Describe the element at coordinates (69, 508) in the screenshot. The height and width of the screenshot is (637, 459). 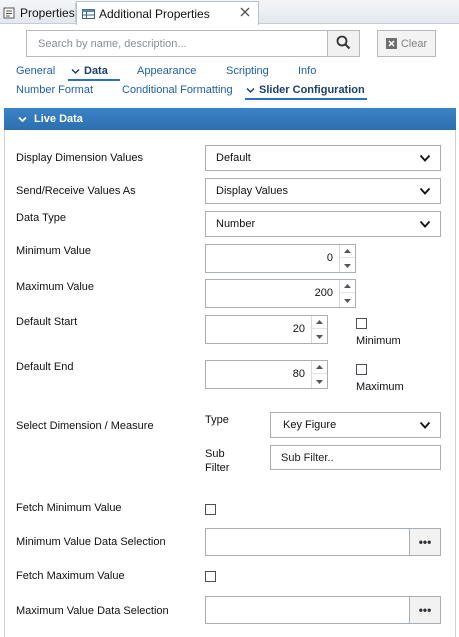
I see `fetch-minimum-value-label: Fetch Minimum Value` at that location.